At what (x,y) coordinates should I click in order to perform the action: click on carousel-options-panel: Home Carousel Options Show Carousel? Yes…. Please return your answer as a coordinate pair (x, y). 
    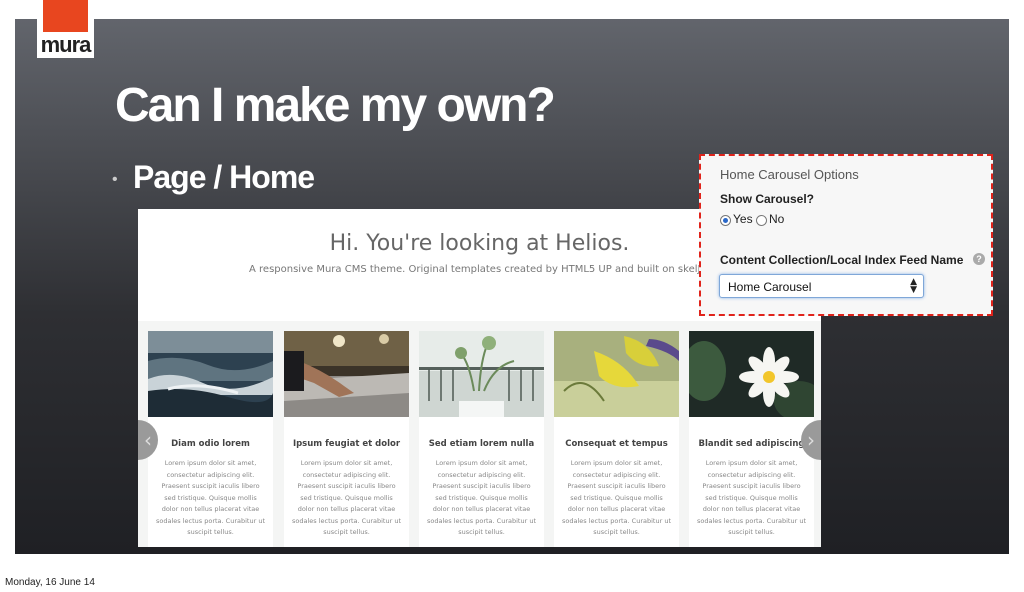
    Looking at the image, I should click on (846, 235).